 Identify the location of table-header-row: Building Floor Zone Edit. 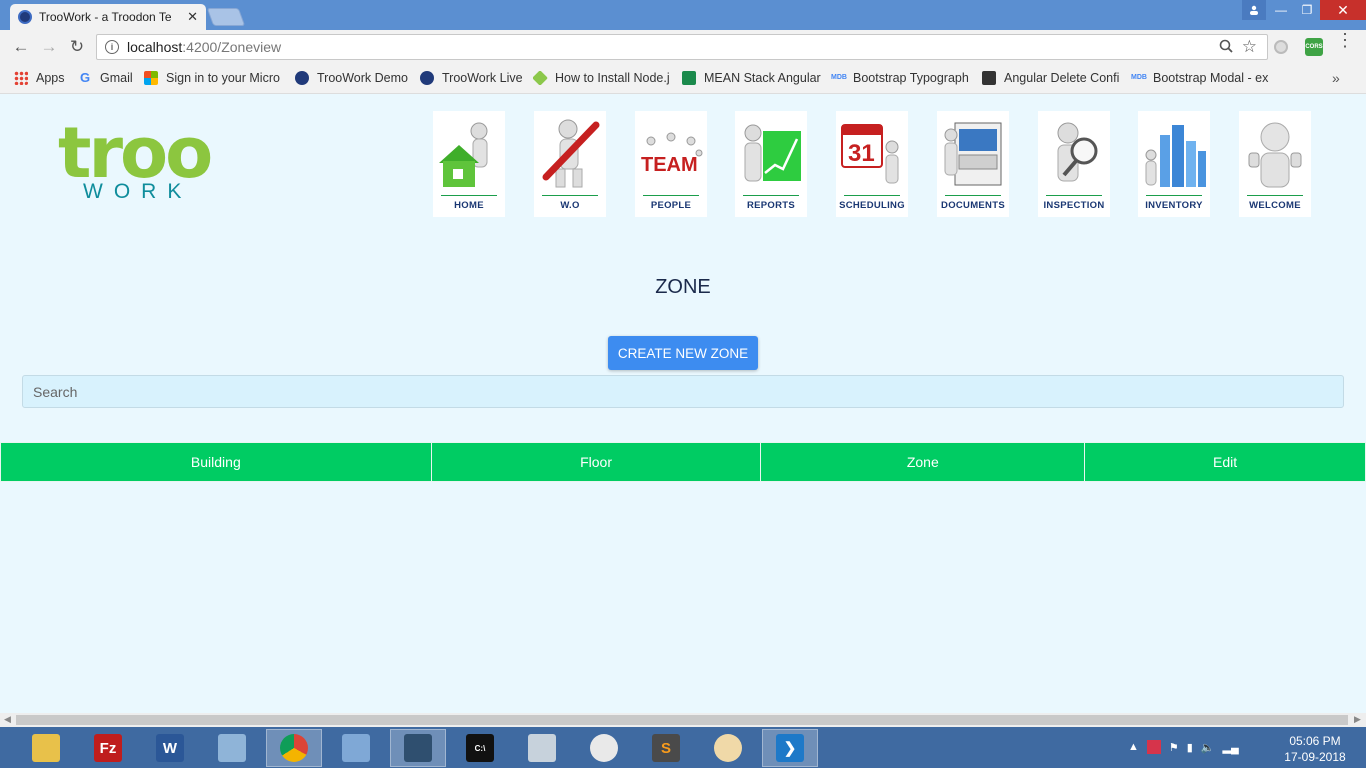
(683, 462).